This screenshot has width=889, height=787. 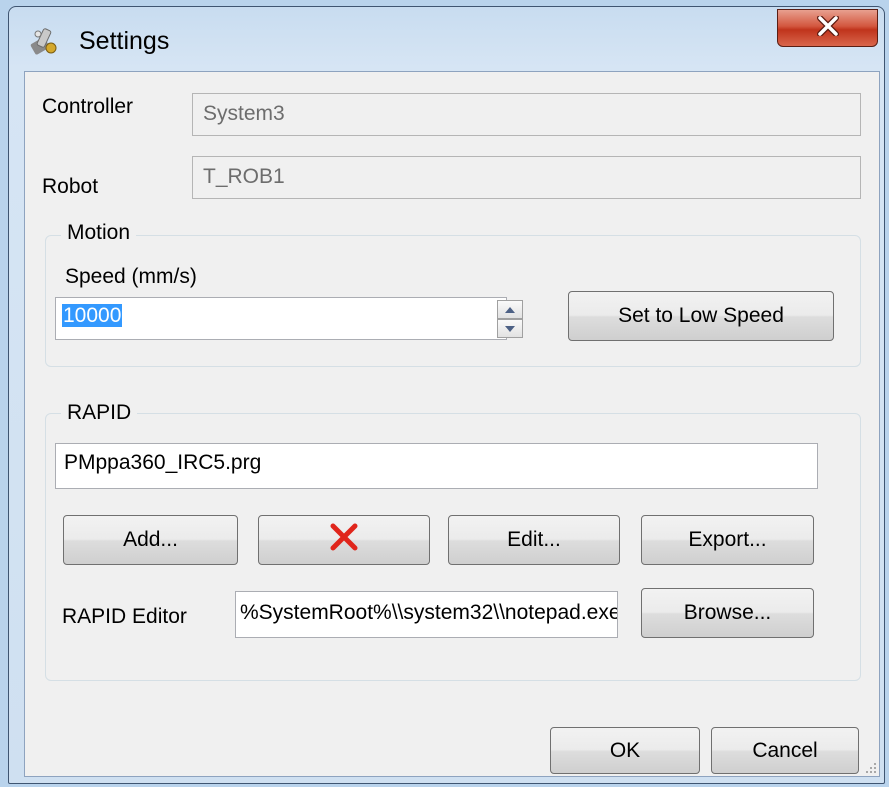 I want to click on spin-up-button, so click(x=510, y=309).